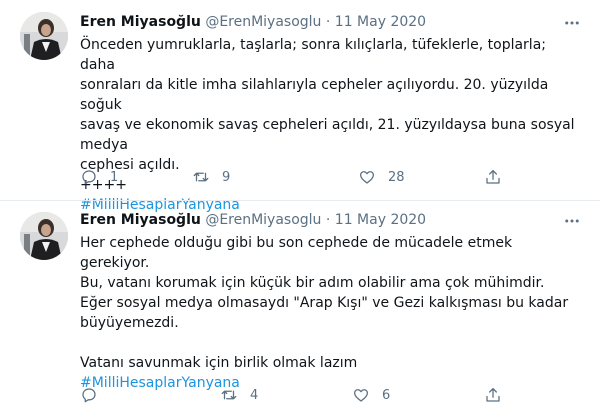  Describe the element at coordinates (396, 177) in the screenshot. I see `like-count: 28` at that location.